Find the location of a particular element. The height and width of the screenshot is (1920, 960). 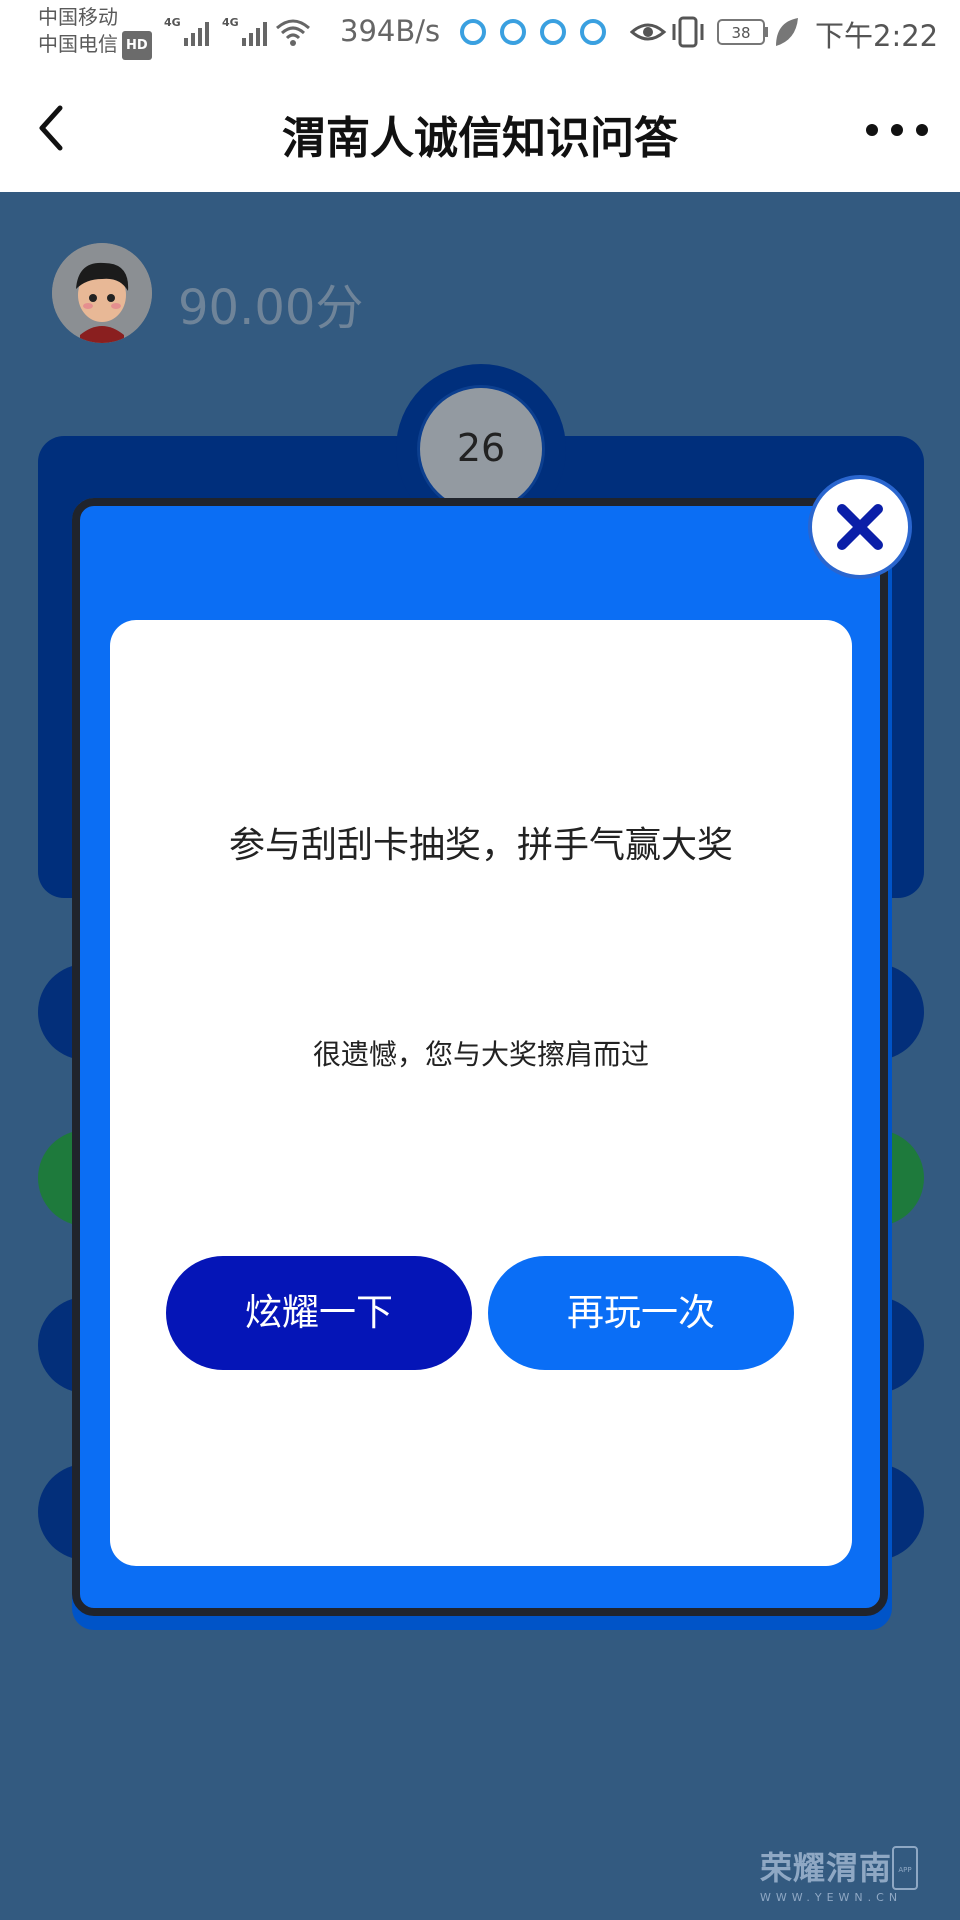

more-horizontal-icon is located at coordinates (897, 130).